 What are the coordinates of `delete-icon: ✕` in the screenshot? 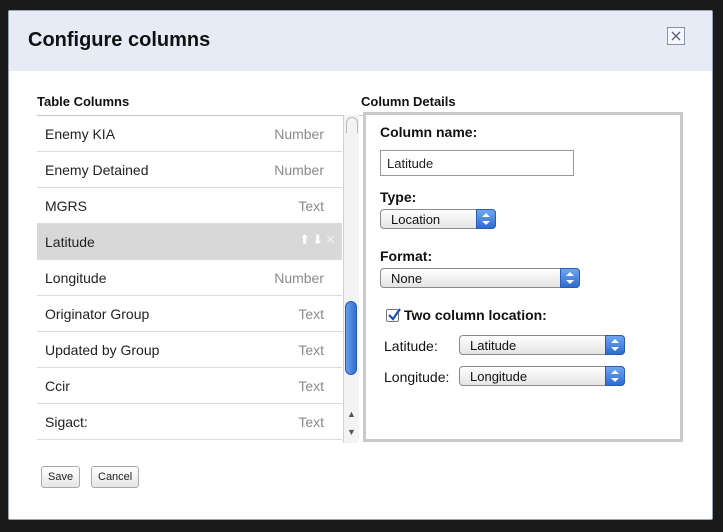 It's located at (330, 239).